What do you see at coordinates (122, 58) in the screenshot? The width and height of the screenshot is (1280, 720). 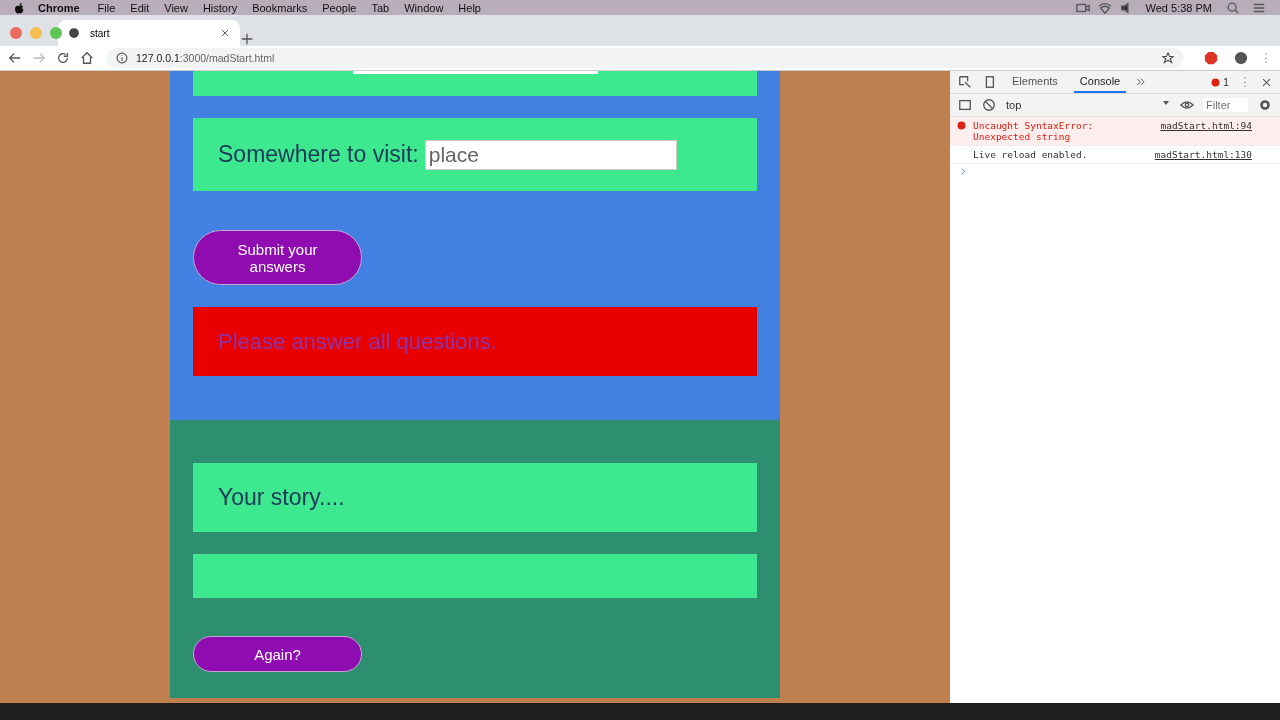 I see `info-icon` at bounding box center [122, 58].